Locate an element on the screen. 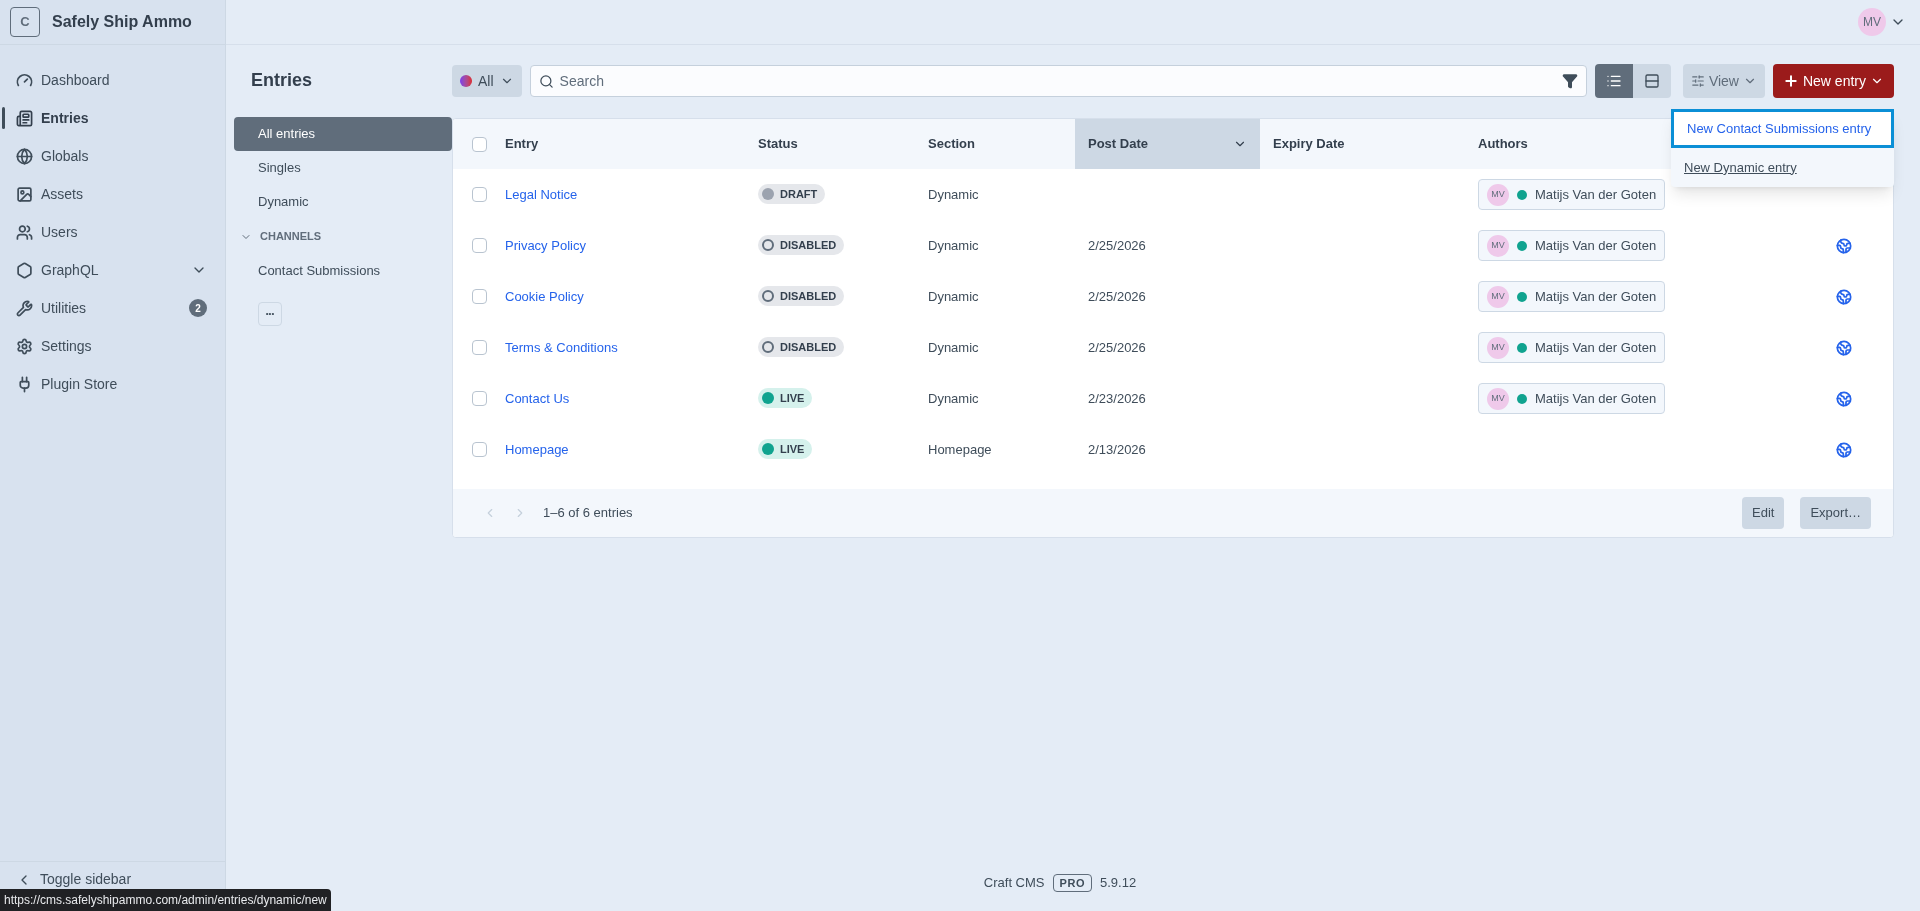 The image size is (1920, 911). list-icon is located at coordinates (1613, 81).